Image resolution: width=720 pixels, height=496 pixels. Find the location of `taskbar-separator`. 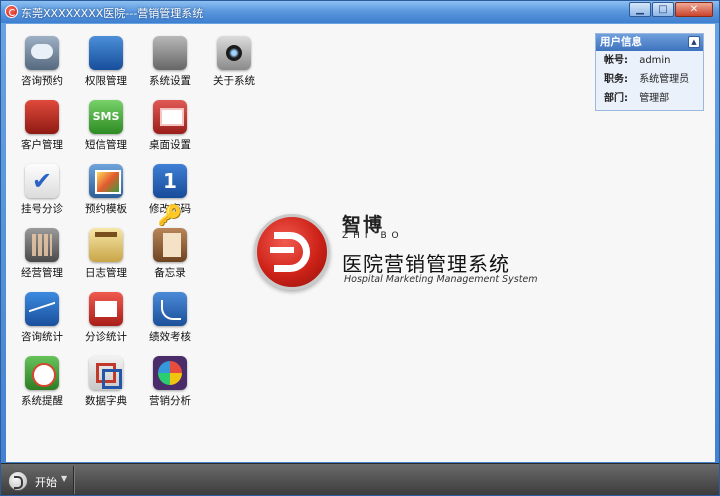

taskbar-separator is located at coordinates (74, 480).